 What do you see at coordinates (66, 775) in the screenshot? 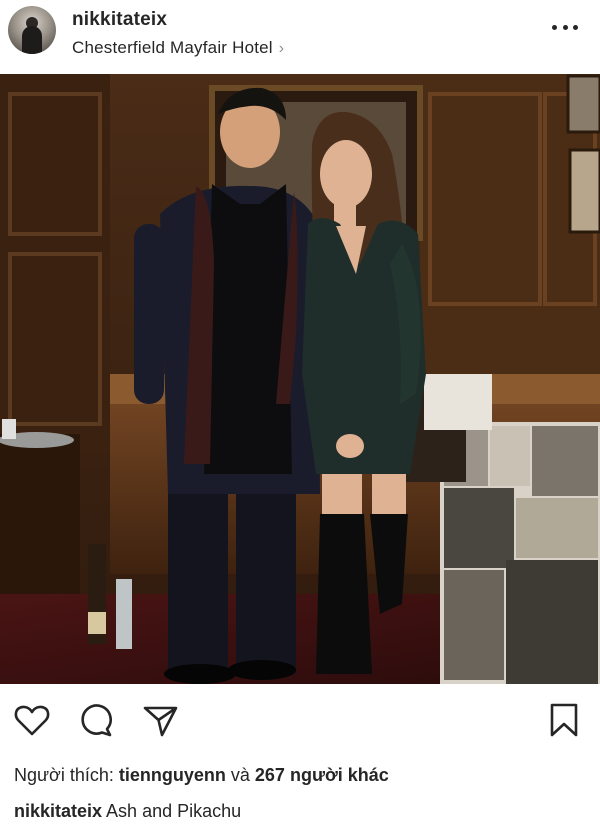
I see `likes-prefix: Người thích:` at bounding box center [66, 775].